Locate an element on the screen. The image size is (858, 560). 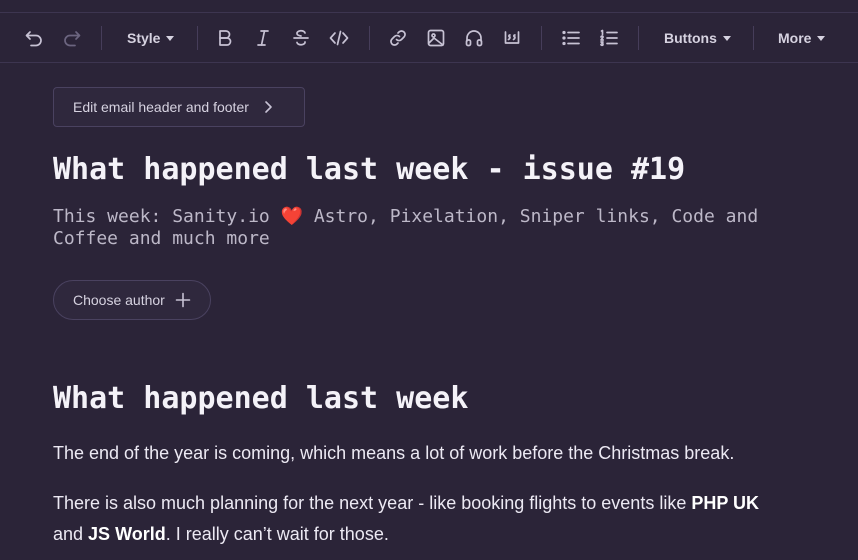
bold-text: PHP UK is located at coordinates (725, 503).